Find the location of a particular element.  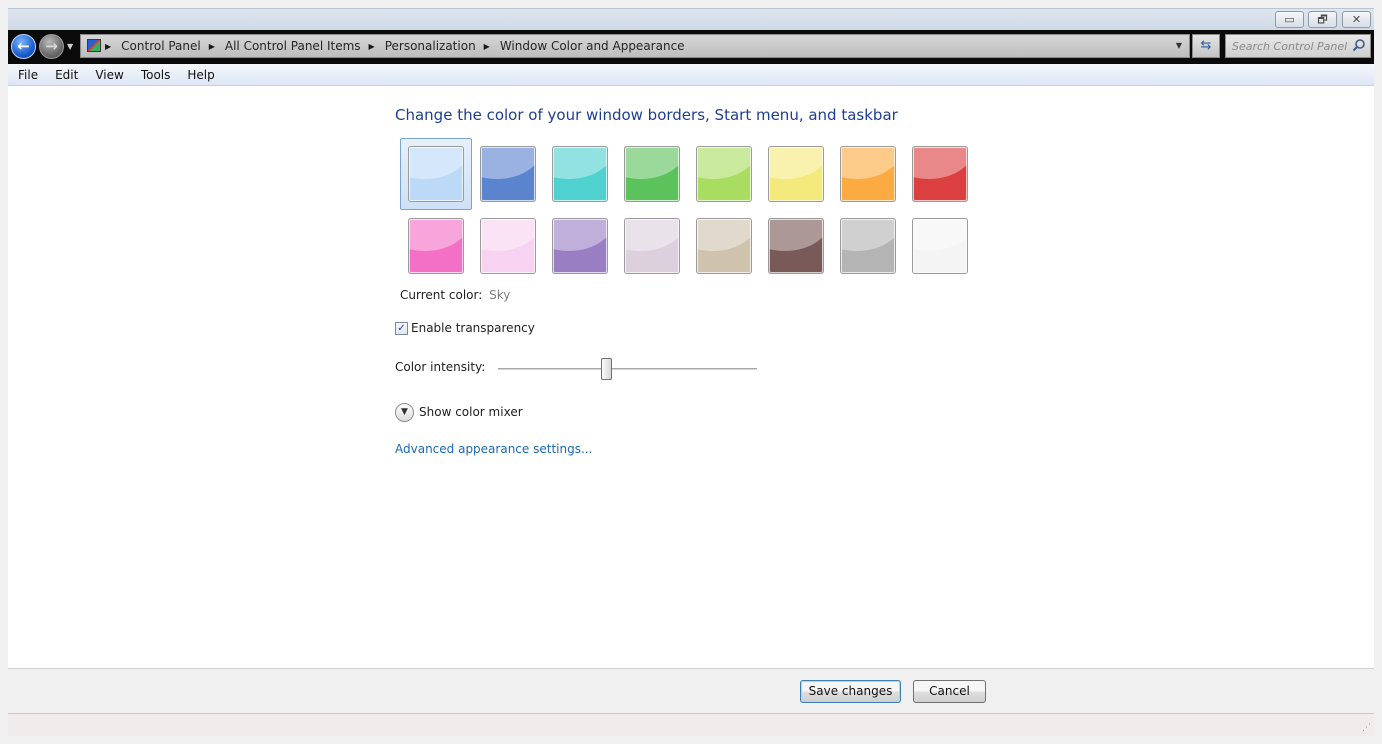

transparency-checkbox: ✓ is located at coordinates (401, 328).